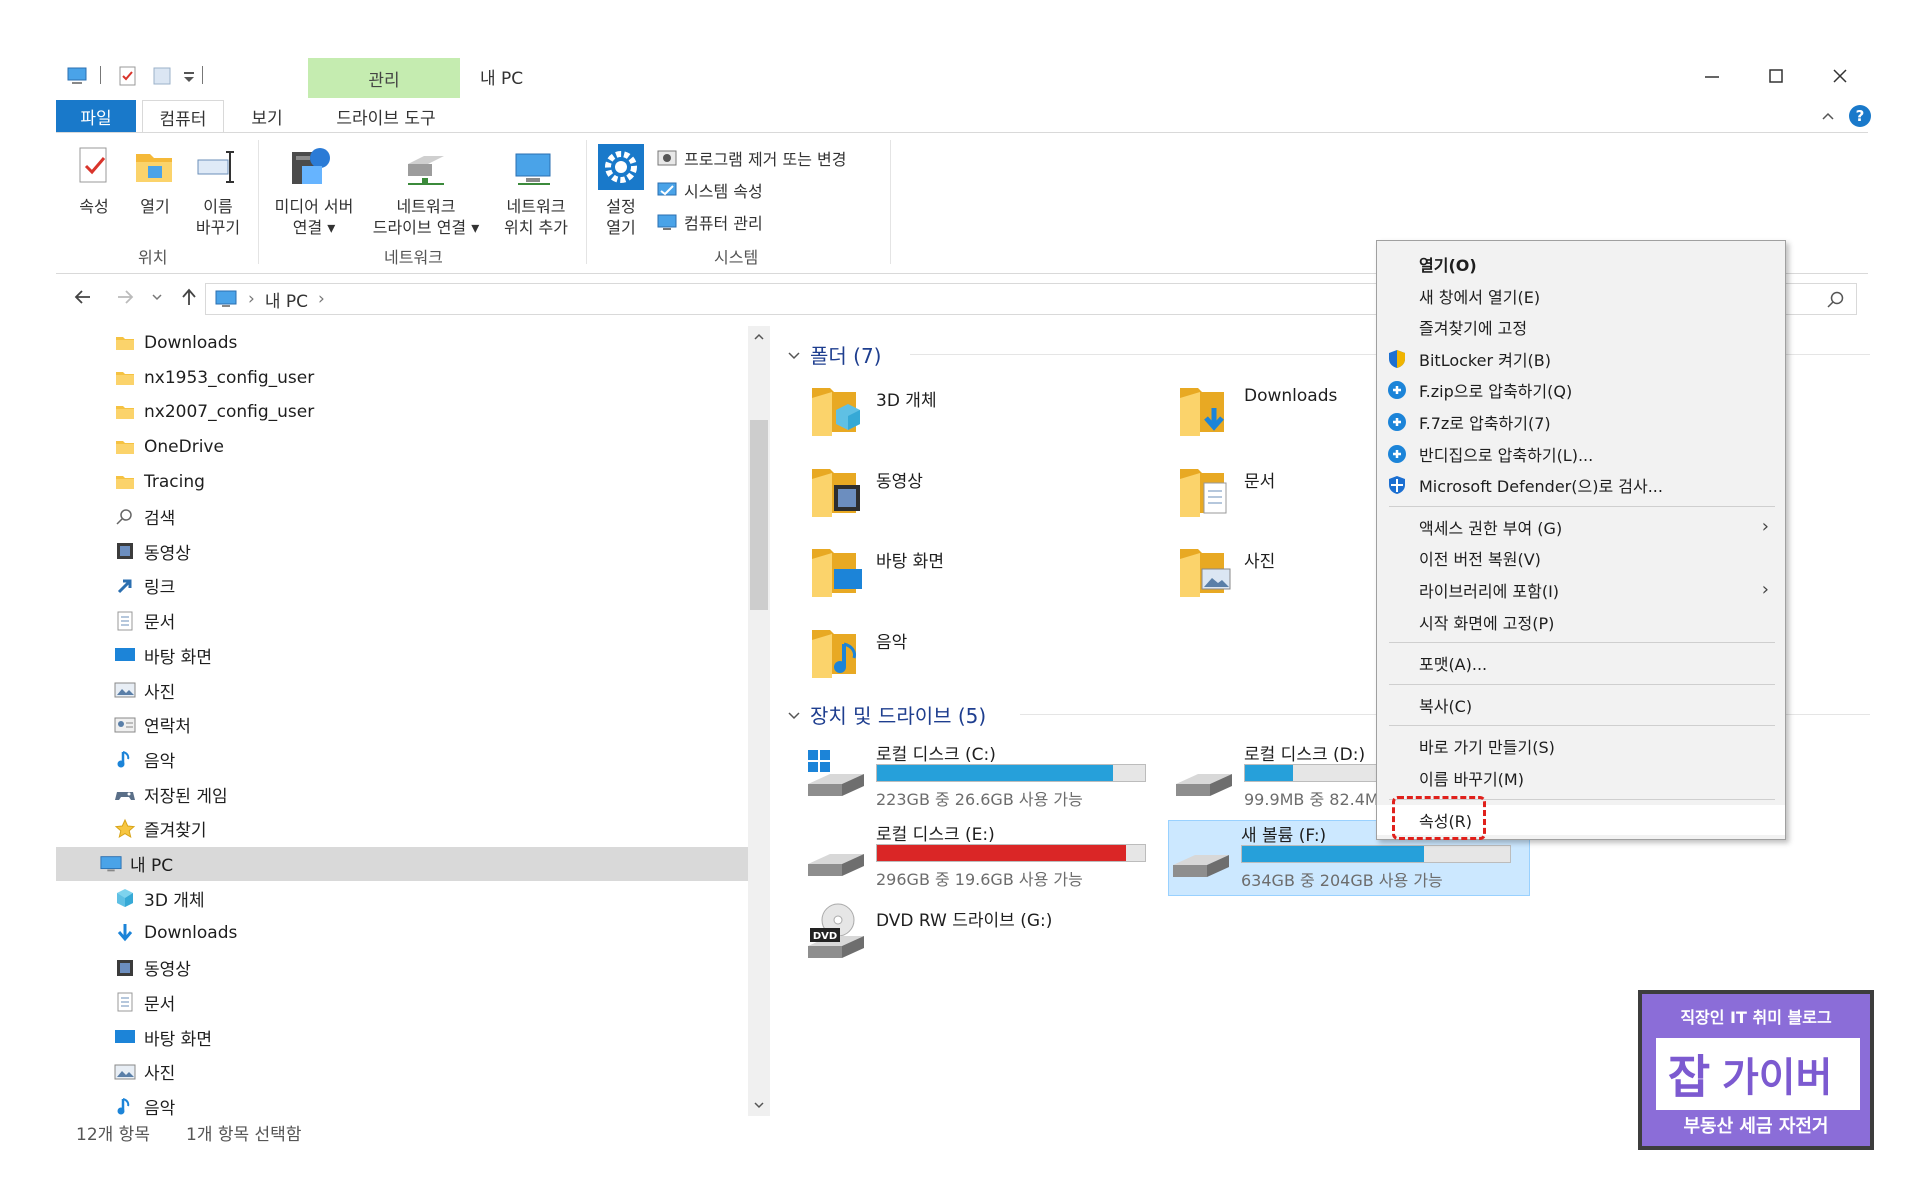 The height and width of the screenshot is (1193, 1908). What do you see at coordinates (877, 570) in the screenshot?
I see `folder-desktop: 바탕 화면` at bounding box center [877, 570].